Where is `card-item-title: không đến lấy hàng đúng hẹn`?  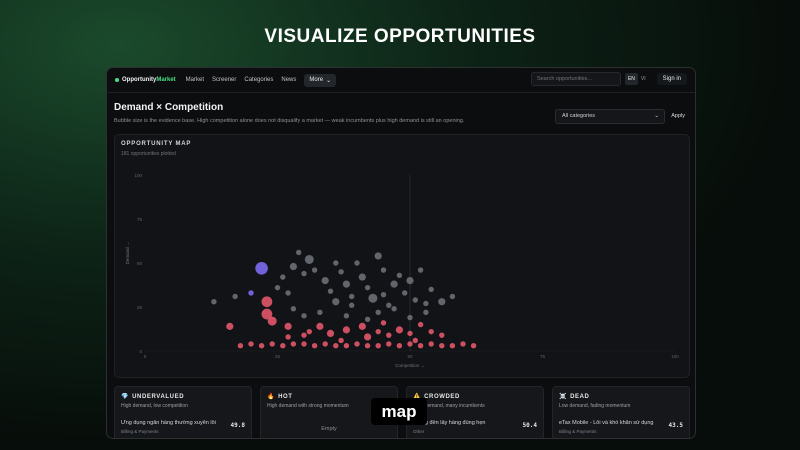 card-item-title: không đến lấy hàng đúng hẹn is located at coordinates (463, 423).